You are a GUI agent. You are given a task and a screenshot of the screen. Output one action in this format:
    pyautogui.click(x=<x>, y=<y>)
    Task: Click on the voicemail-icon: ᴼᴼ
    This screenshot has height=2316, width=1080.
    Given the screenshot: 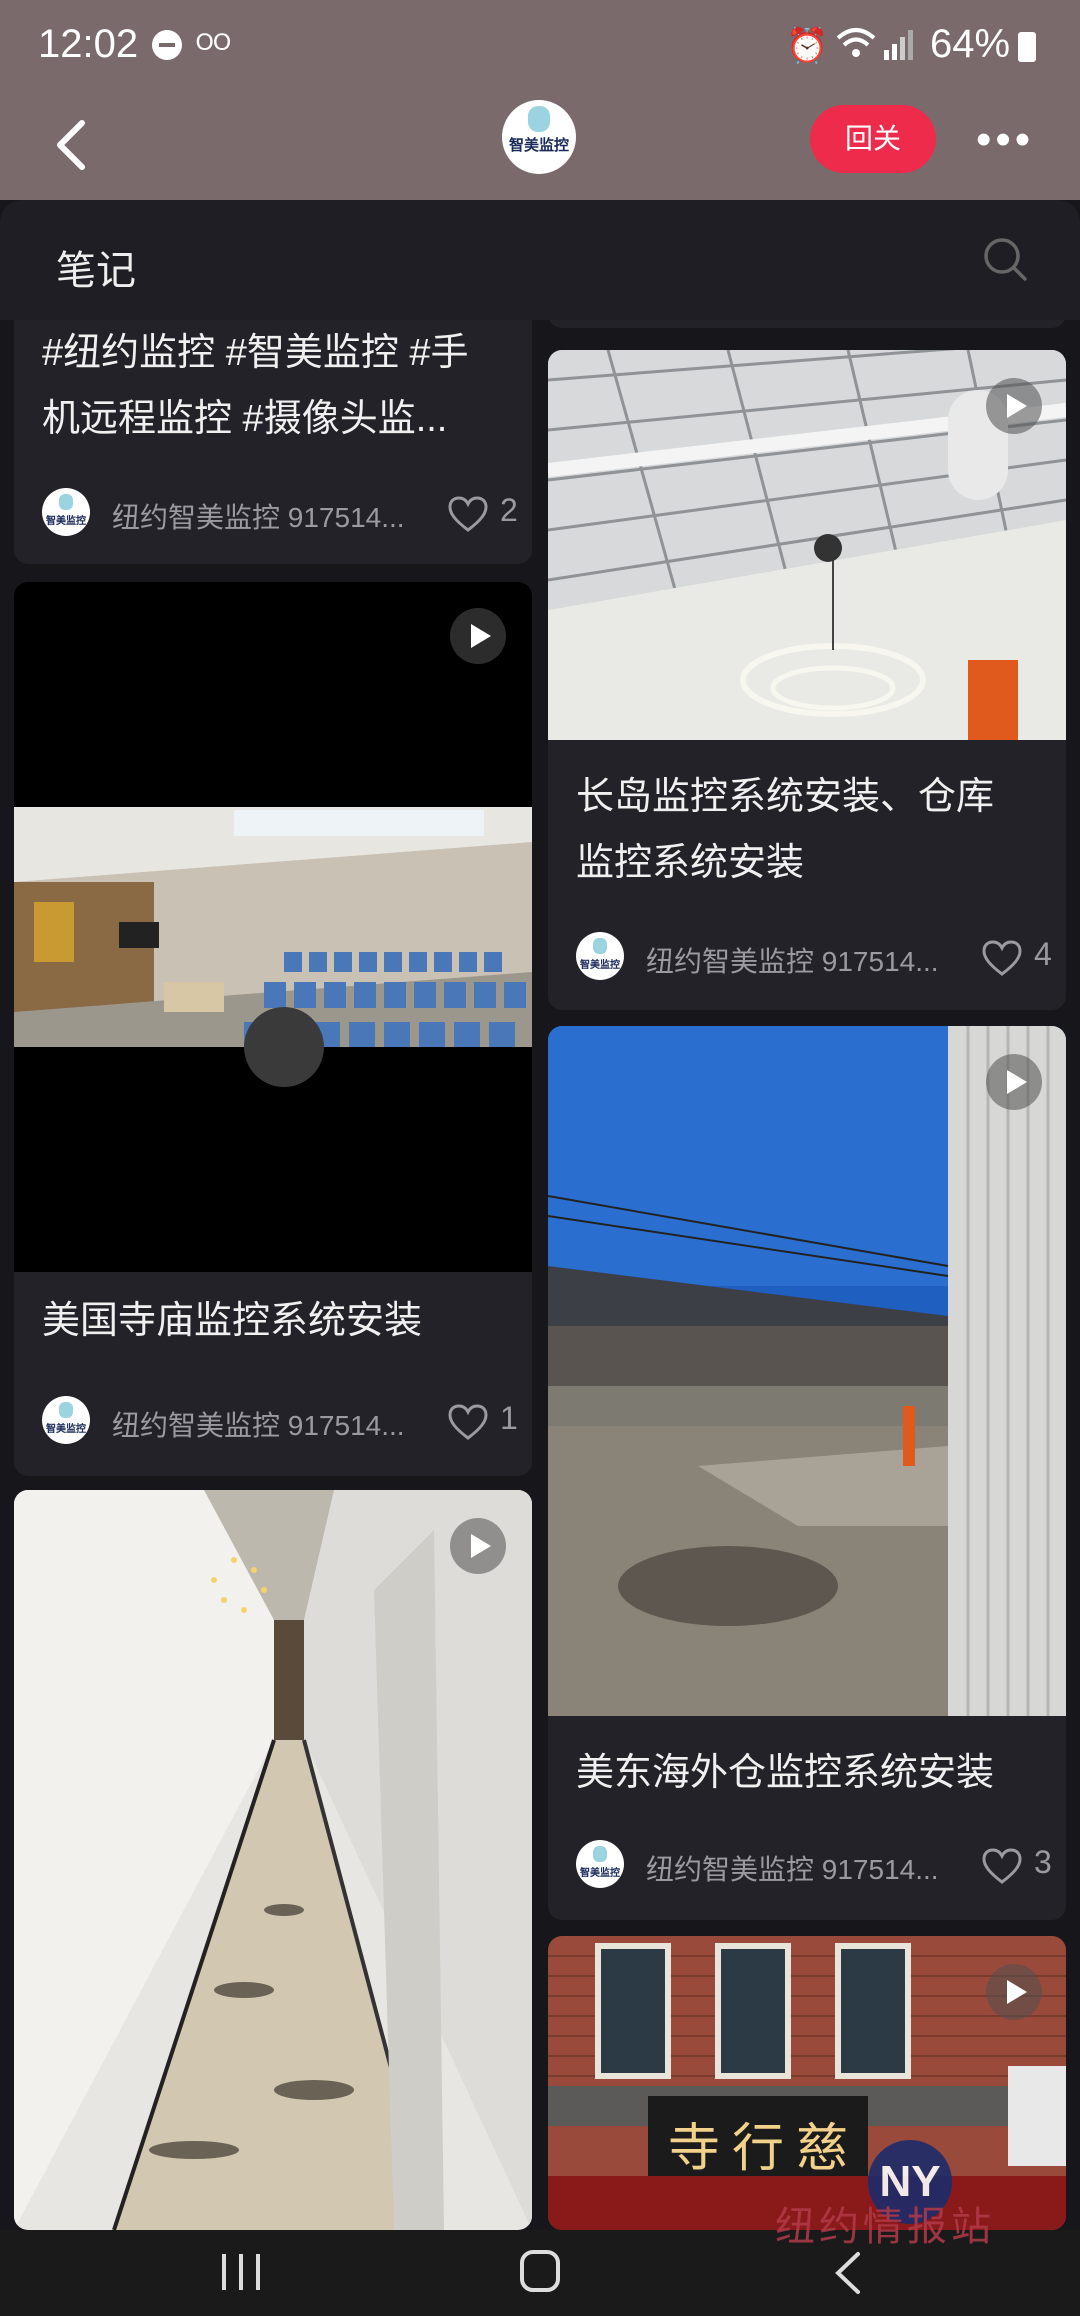 What is the action you would take?
    pyautogui.click(x=213, y=47)
    